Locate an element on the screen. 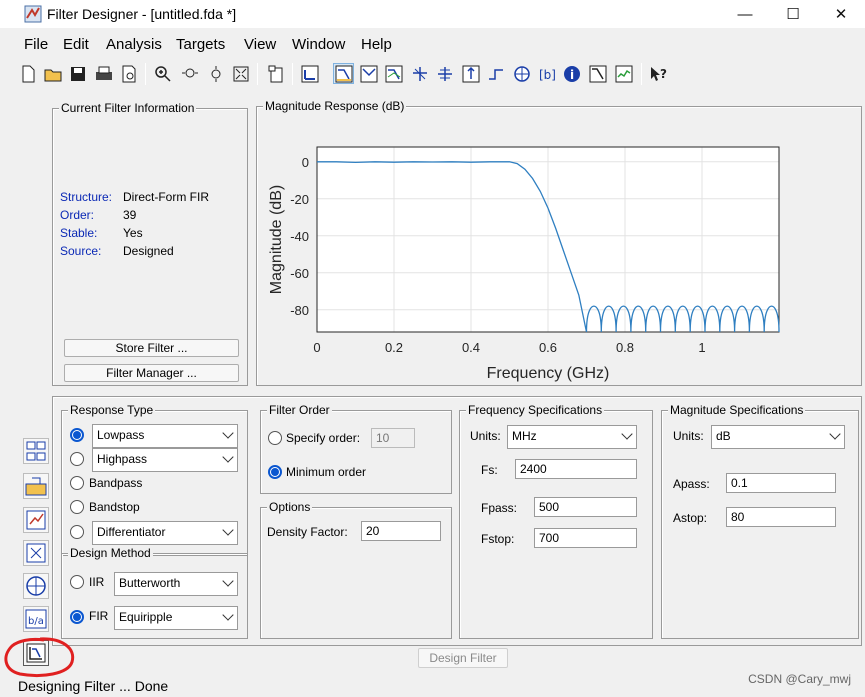  y-tick-label: 0 is located at coordinates (305, 162).